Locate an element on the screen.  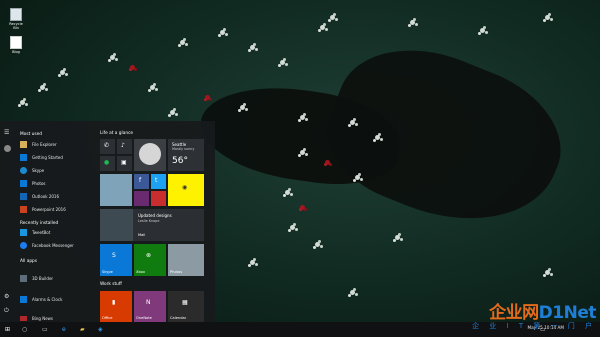
powerpoint-icon is located at coordinates (23, 209).